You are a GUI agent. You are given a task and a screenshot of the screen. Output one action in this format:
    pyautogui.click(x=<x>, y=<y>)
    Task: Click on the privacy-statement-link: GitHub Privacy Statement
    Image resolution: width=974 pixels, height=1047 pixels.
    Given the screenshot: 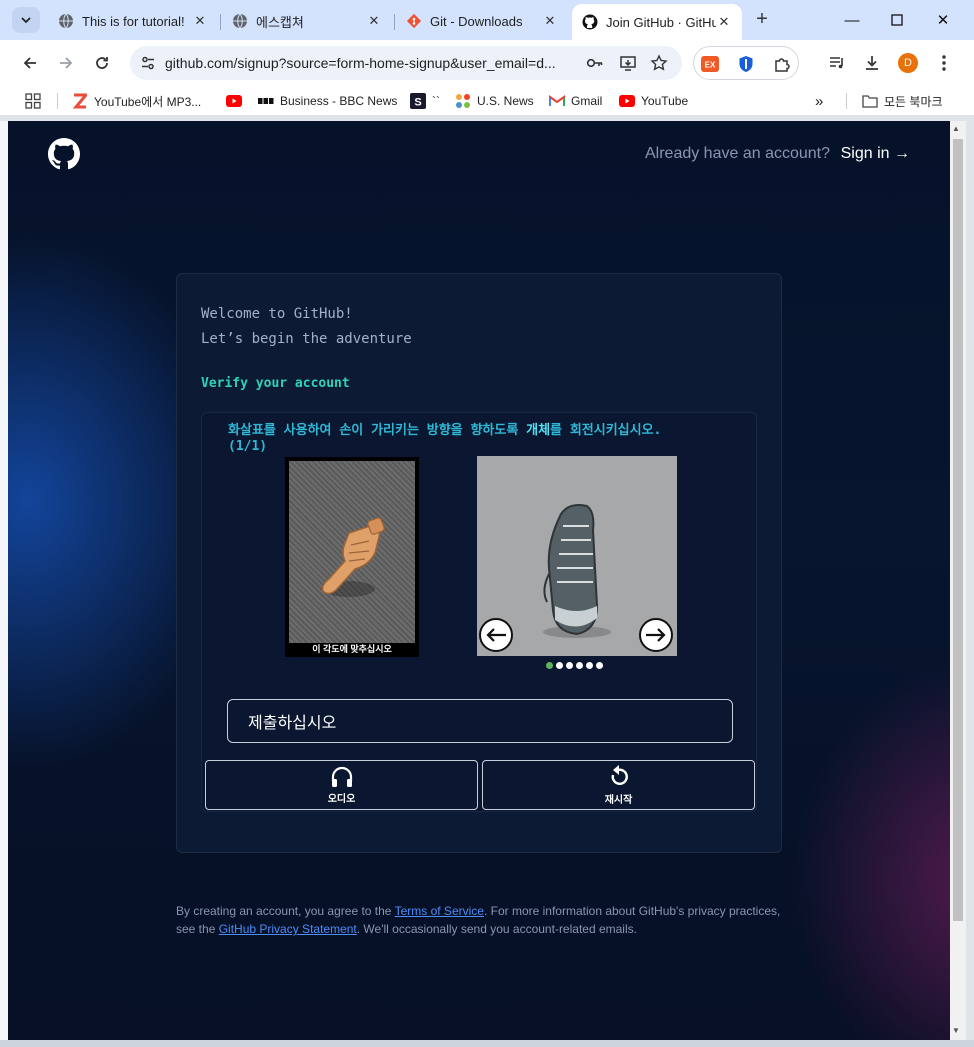 What is the action you would take?
    pyautogui.click(x=288, y=929)
    